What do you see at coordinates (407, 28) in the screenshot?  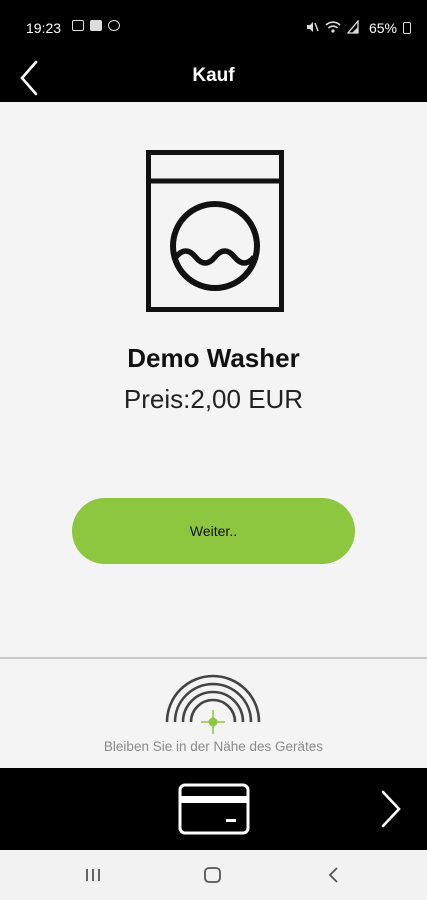 I see `battery-icon` at bounding box center [407, 28].